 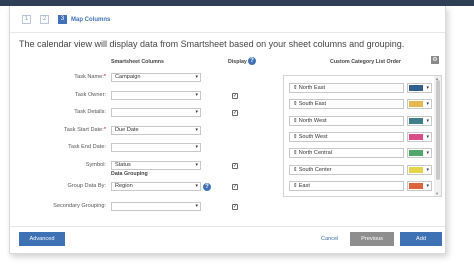 I want to click on field-label-text: Task Owner:, so click(x=90, y=95).